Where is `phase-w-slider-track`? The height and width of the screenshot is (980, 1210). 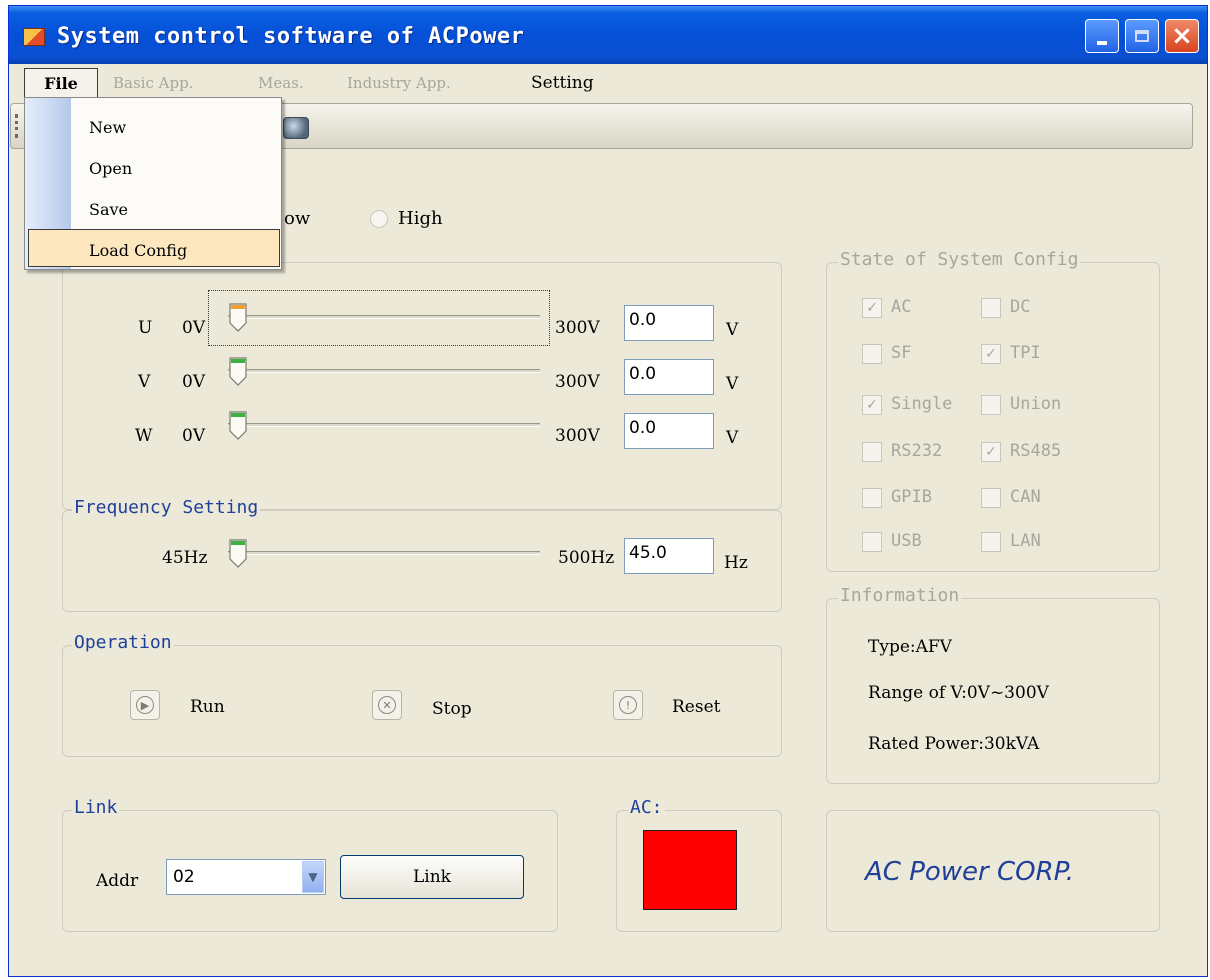 phase-w-slider-track is located at coordinates (384, 425).